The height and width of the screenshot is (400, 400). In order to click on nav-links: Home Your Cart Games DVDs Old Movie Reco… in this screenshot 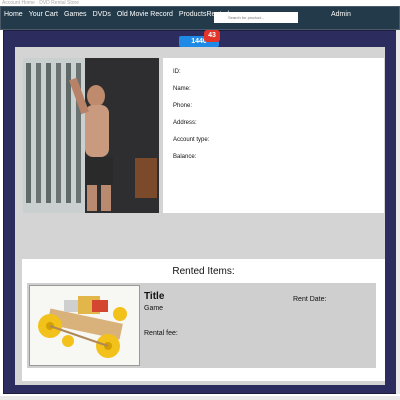, I will do `click(116, 14)`.